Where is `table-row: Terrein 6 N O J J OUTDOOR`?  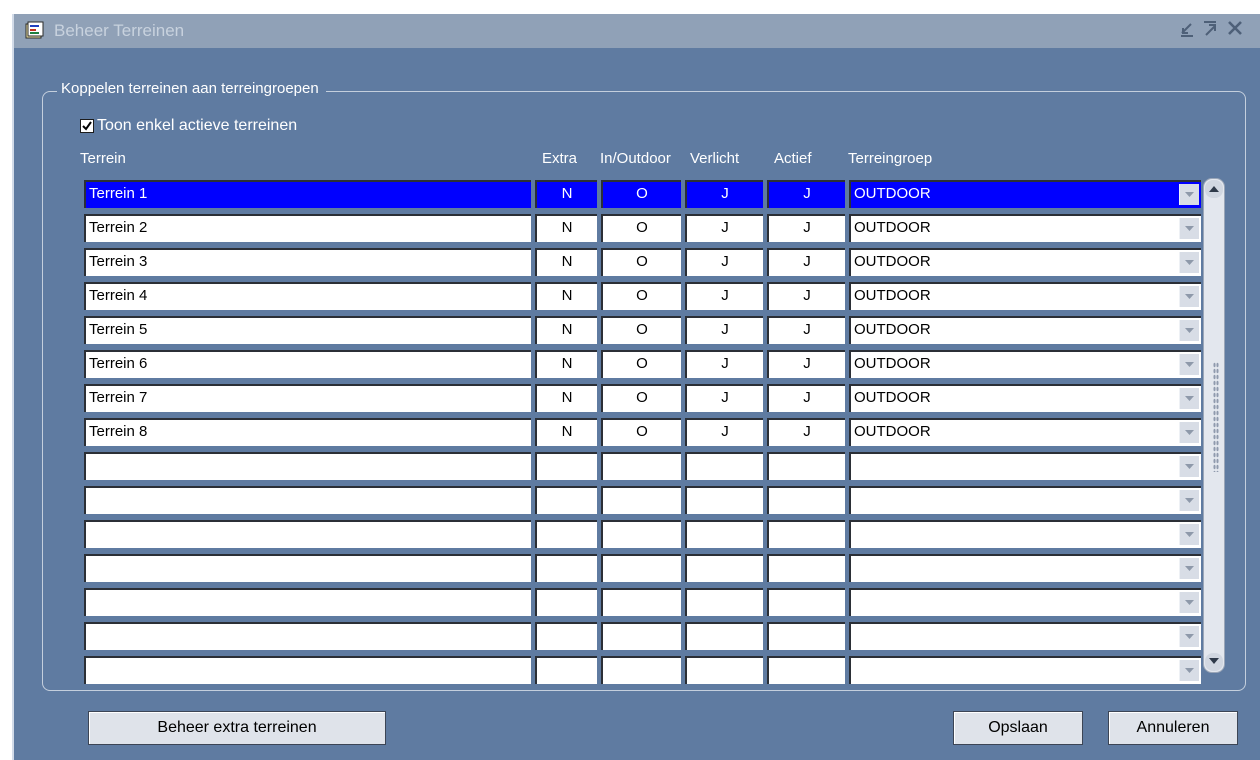
table-row: Terrein 6 N O J J OUTDOOR is located at coordinates (614, 365).